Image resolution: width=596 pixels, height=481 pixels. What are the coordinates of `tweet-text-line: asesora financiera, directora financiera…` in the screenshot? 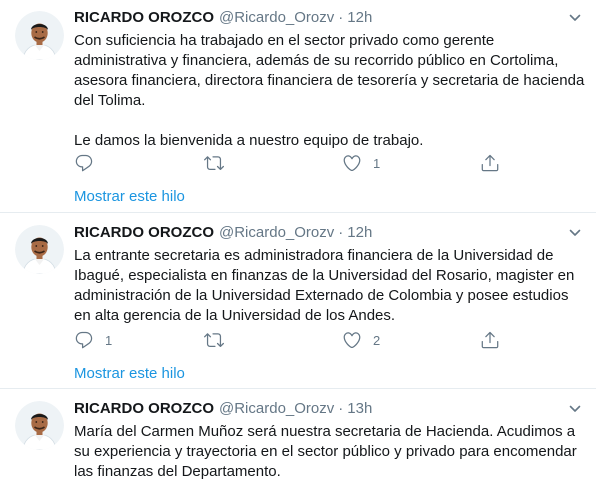 It's located at (329, 80).